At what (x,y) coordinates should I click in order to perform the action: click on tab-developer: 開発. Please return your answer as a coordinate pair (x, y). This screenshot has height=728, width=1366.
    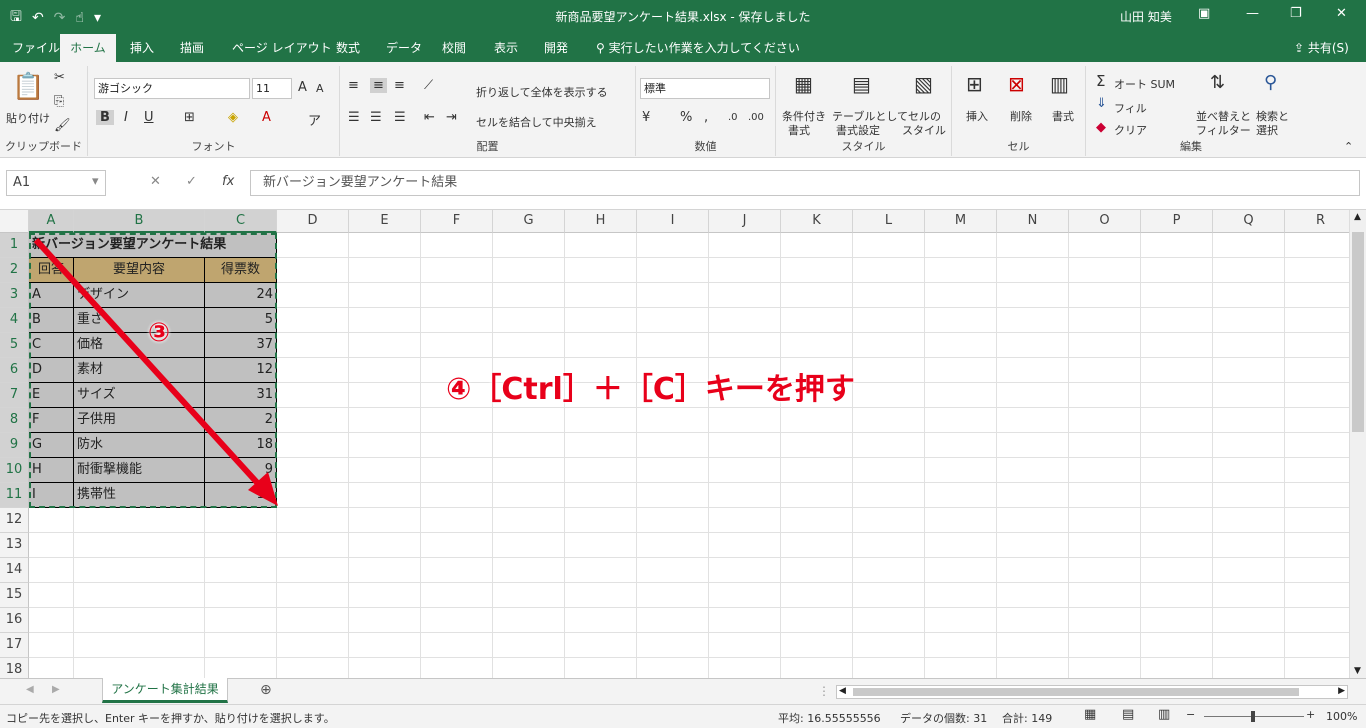
    Looking at the image, I should click on (556, 48).